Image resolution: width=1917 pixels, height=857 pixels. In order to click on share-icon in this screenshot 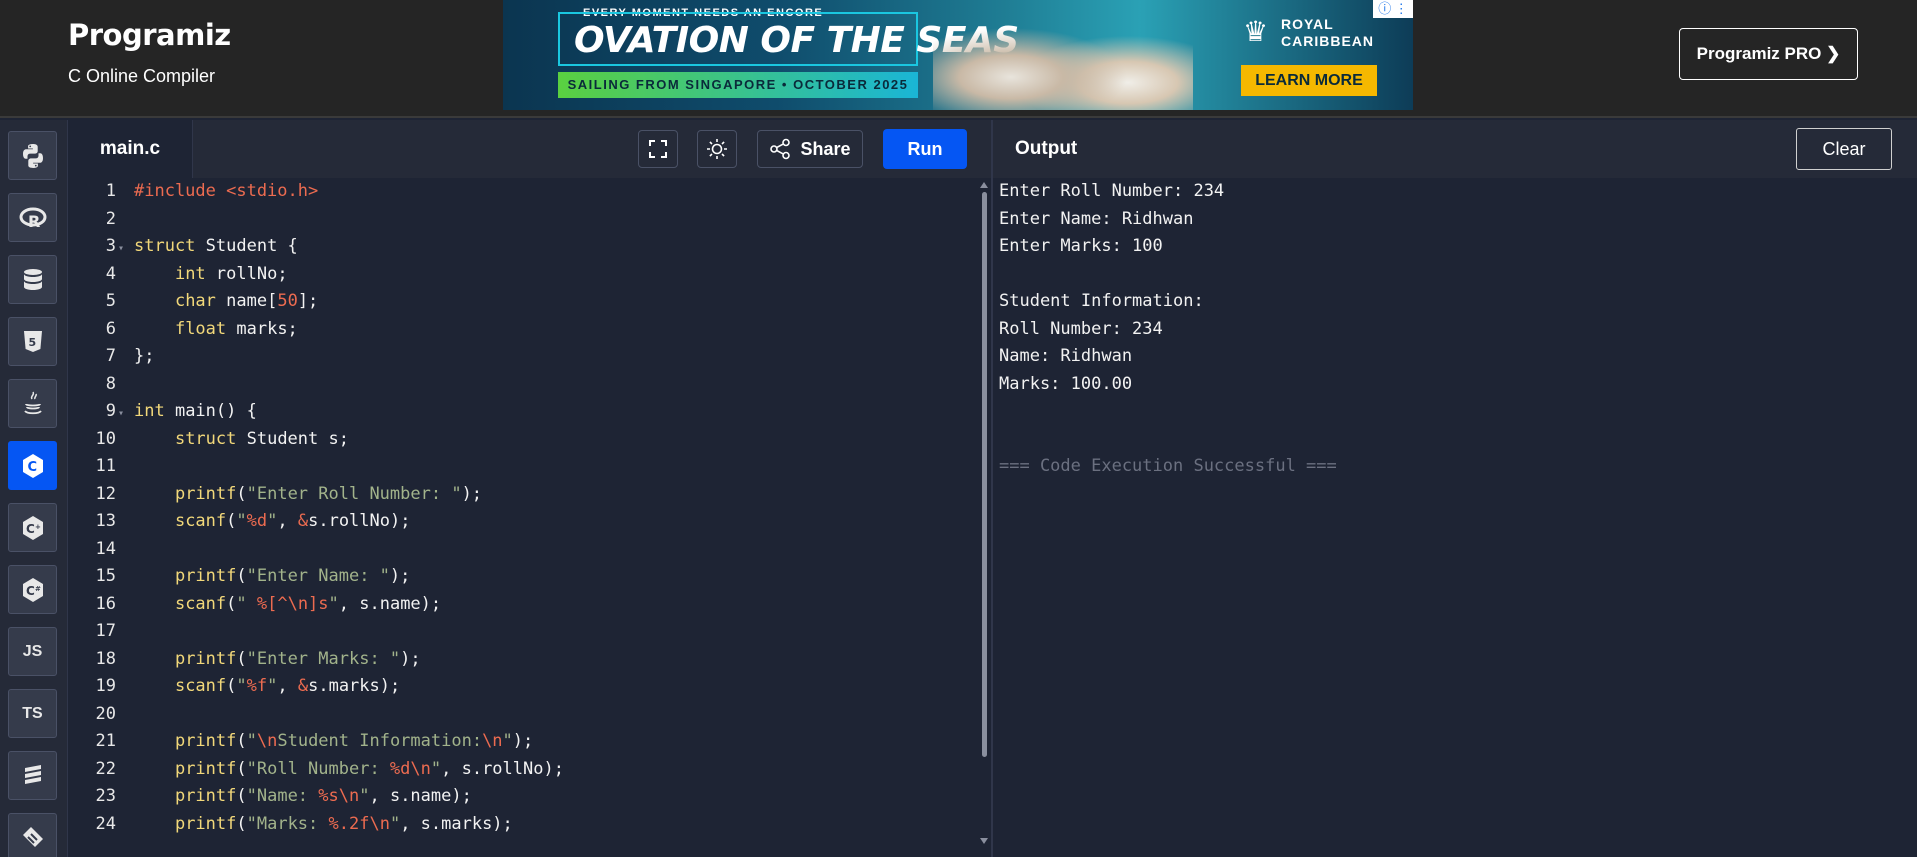, I will do `click(780, 149)`.